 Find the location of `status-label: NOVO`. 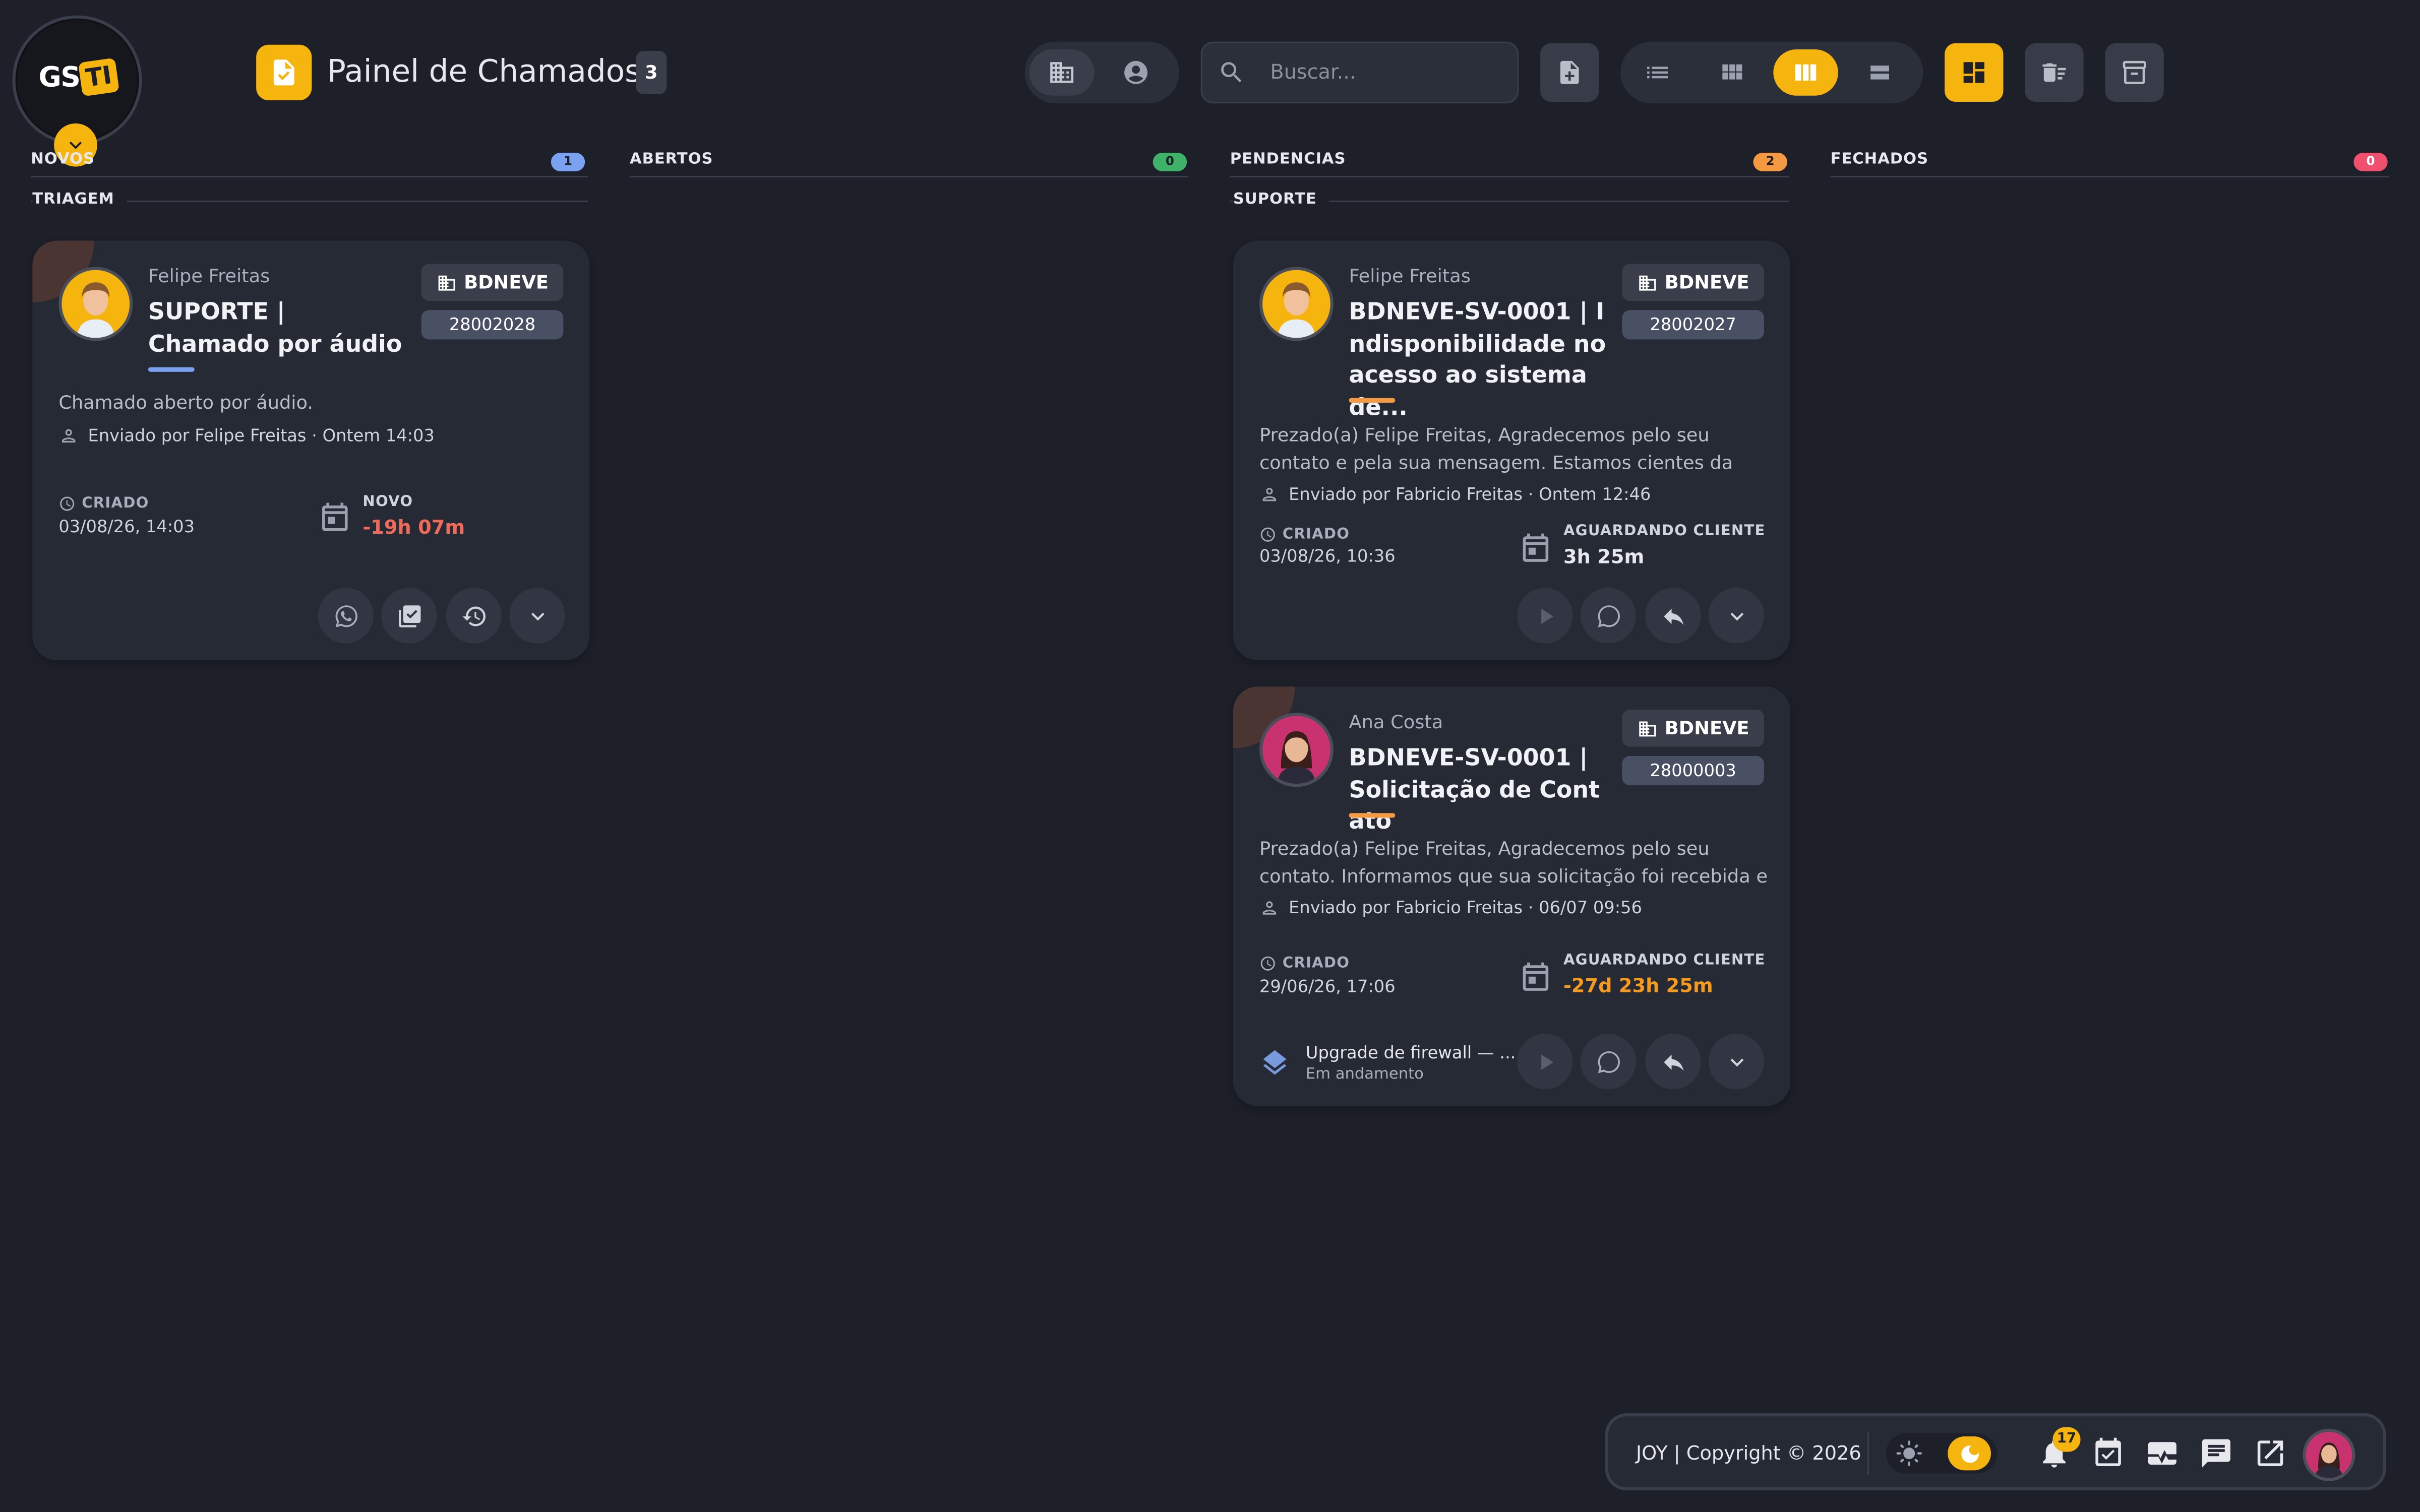

status-label: NOVO is located at coordinates (387, 502).